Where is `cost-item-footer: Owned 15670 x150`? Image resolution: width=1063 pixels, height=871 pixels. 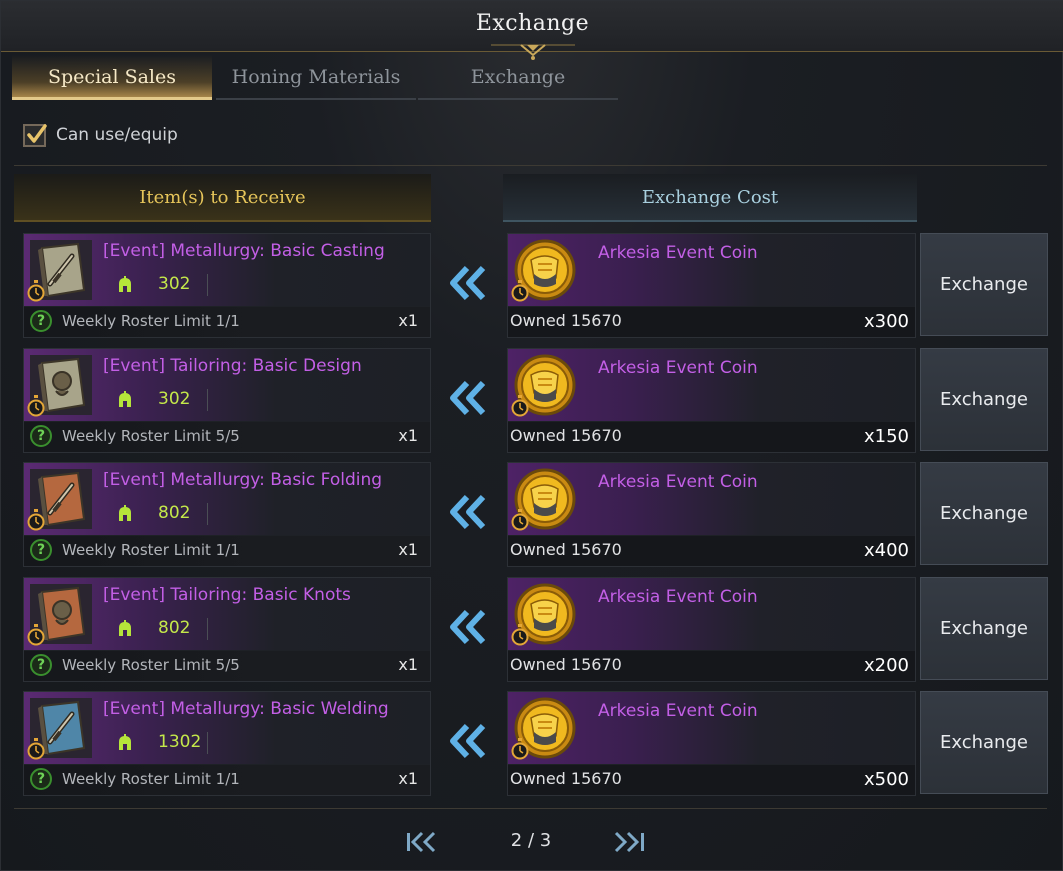
cost-item-footer: Owned 15670 x150 is located at coordinates (711, 437).